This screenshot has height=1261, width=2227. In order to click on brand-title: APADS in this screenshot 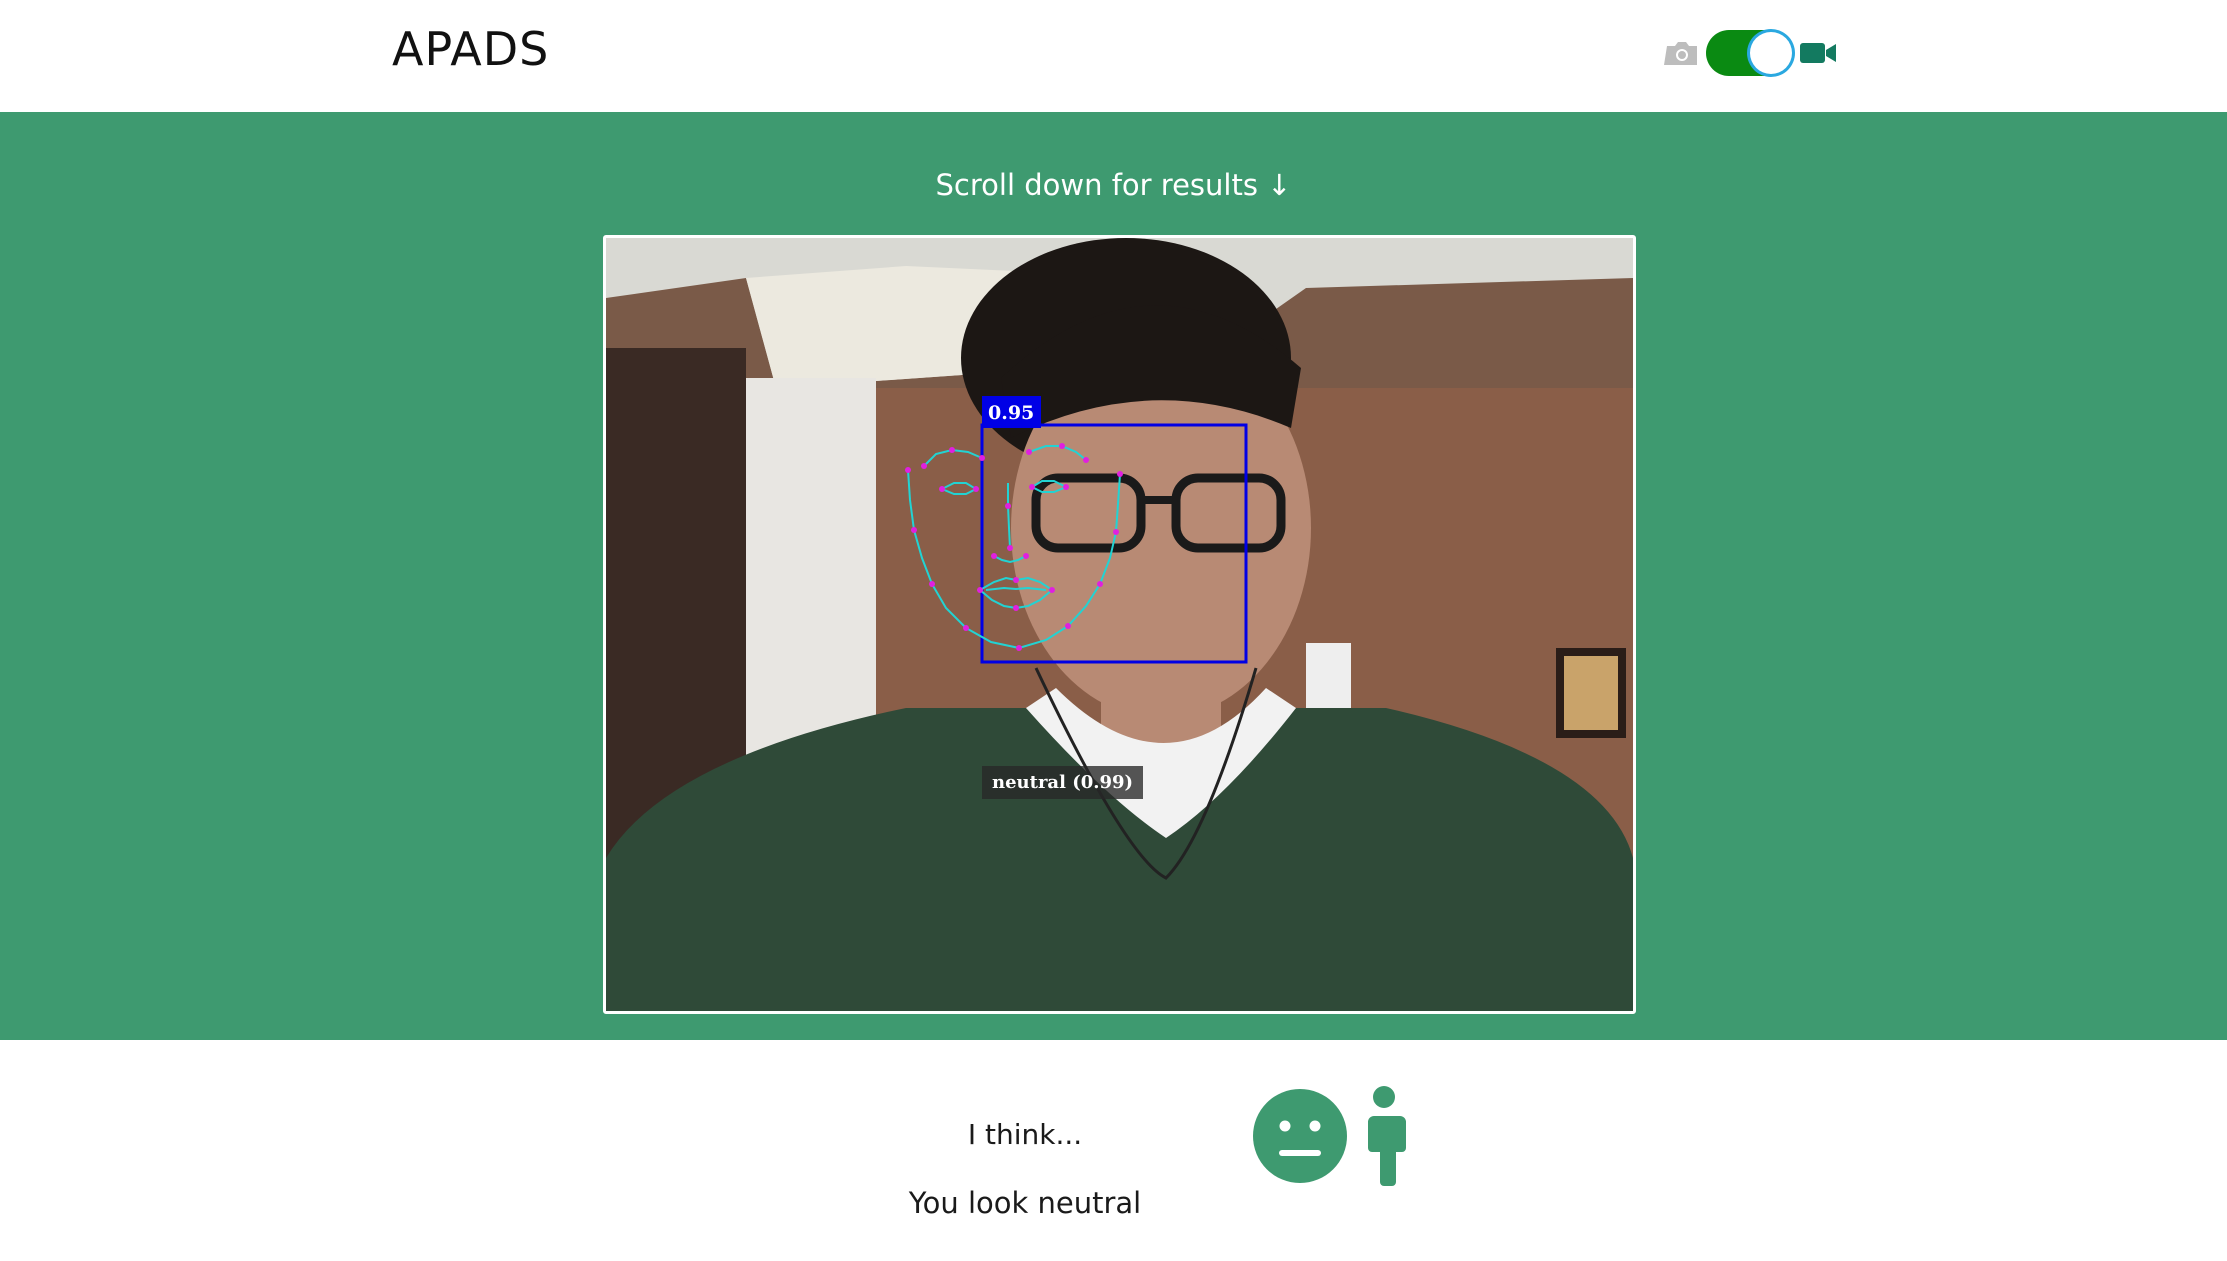, I will do `click(471, 49)`.